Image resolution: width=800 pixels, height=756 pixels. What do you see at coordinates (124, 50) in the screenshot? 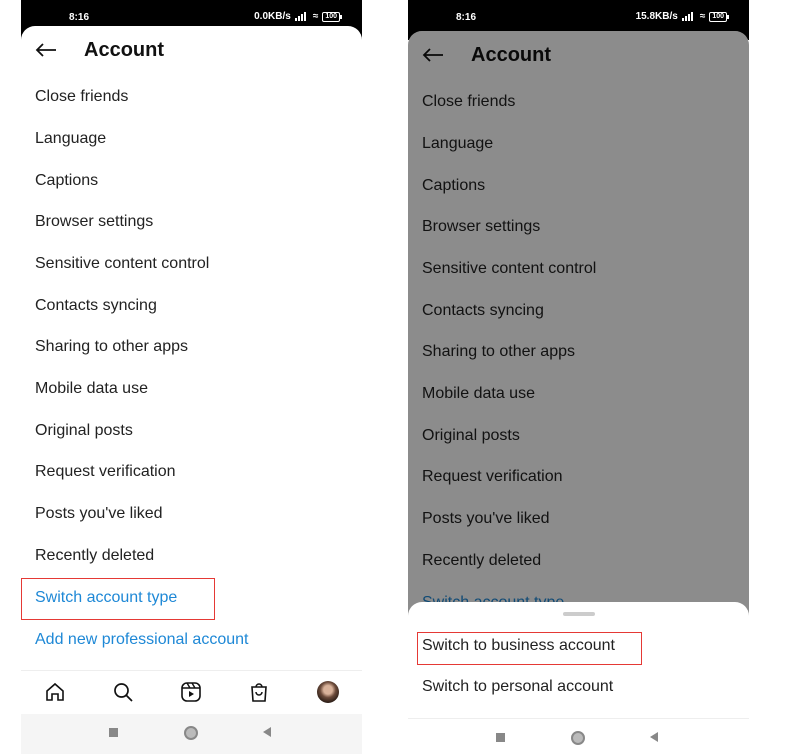
I see `page-title: Account` at bounding box center [124, 50].